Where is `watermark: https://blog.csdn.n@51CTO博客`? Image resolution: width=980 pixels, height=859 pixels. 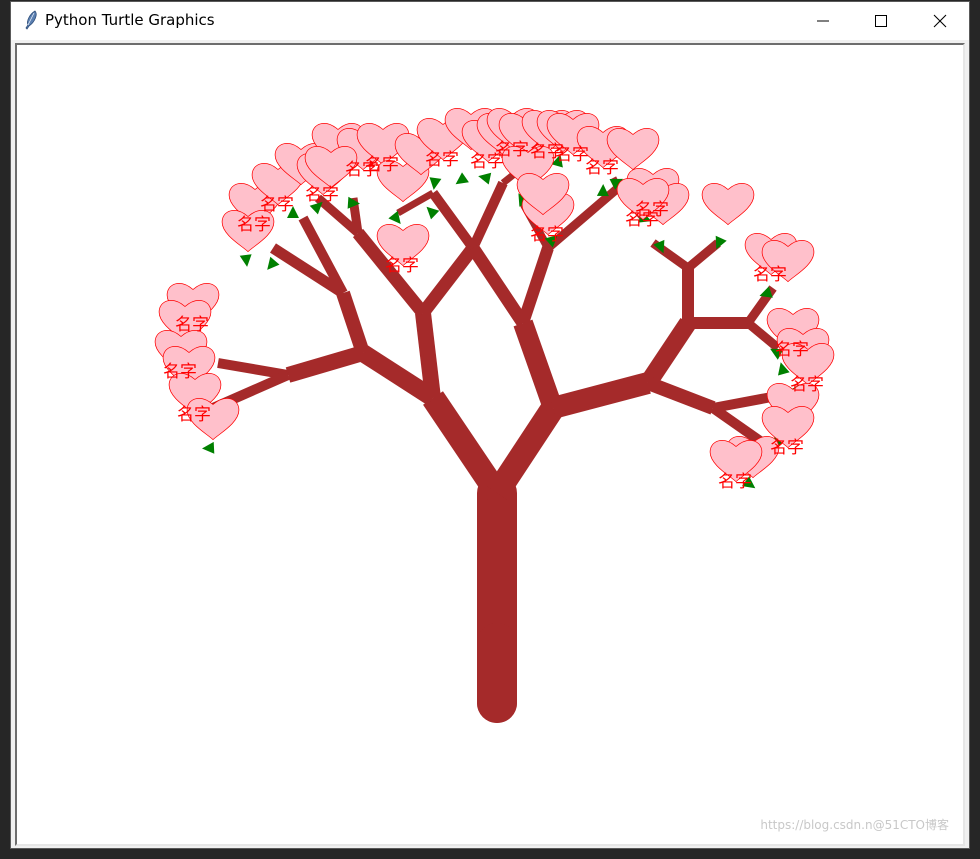
watermark: https://blog.csdn.n@51CTO博客 is located at coordinates (854, 825).